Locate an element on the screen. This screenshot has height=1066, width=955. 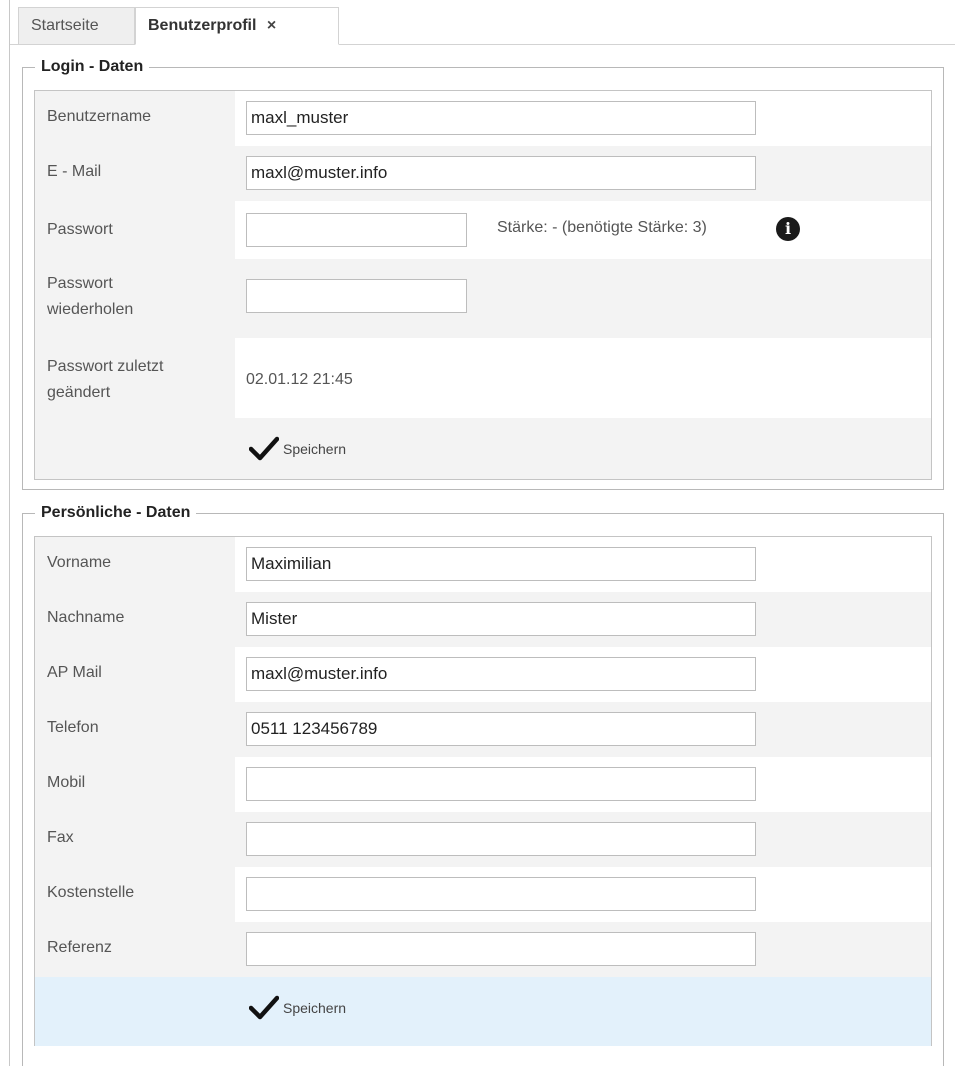
apmail-row: AP Mail is located at coordinates (483, 674).